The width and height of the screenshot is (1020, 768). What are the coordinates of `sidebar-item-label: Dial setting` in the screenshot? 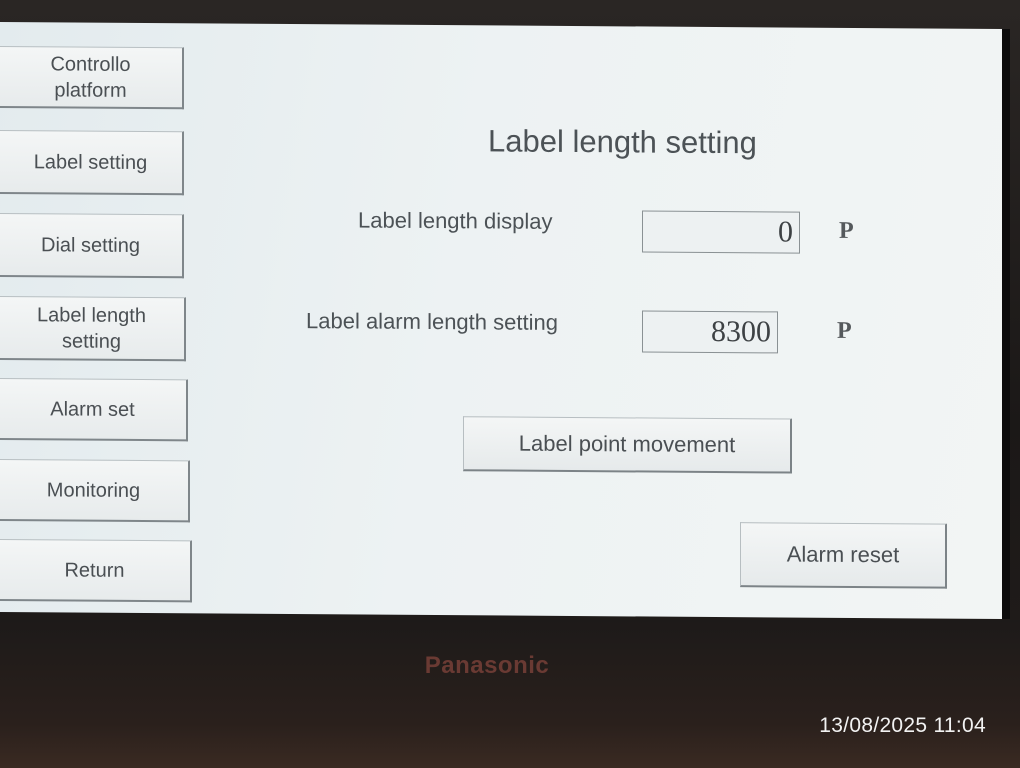 It's located at (90, 245).